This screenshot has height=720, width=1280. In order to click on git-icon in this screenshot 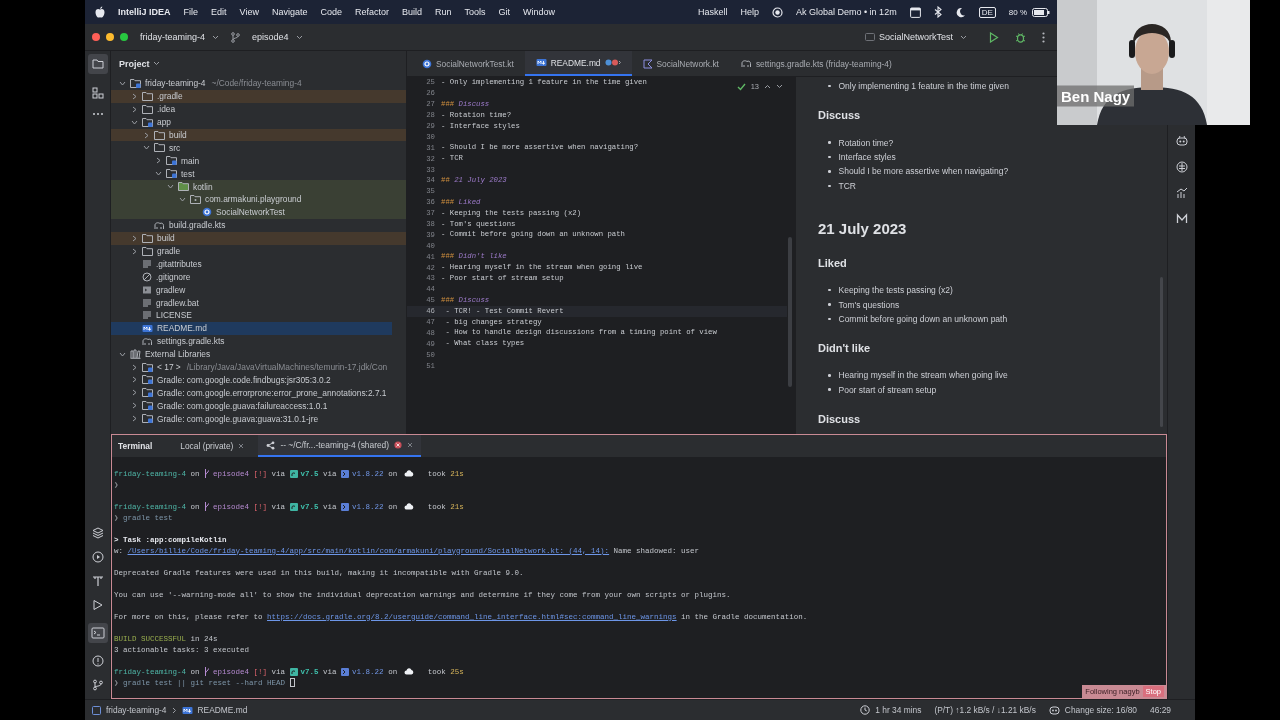, I will do `click(97, 685)`.